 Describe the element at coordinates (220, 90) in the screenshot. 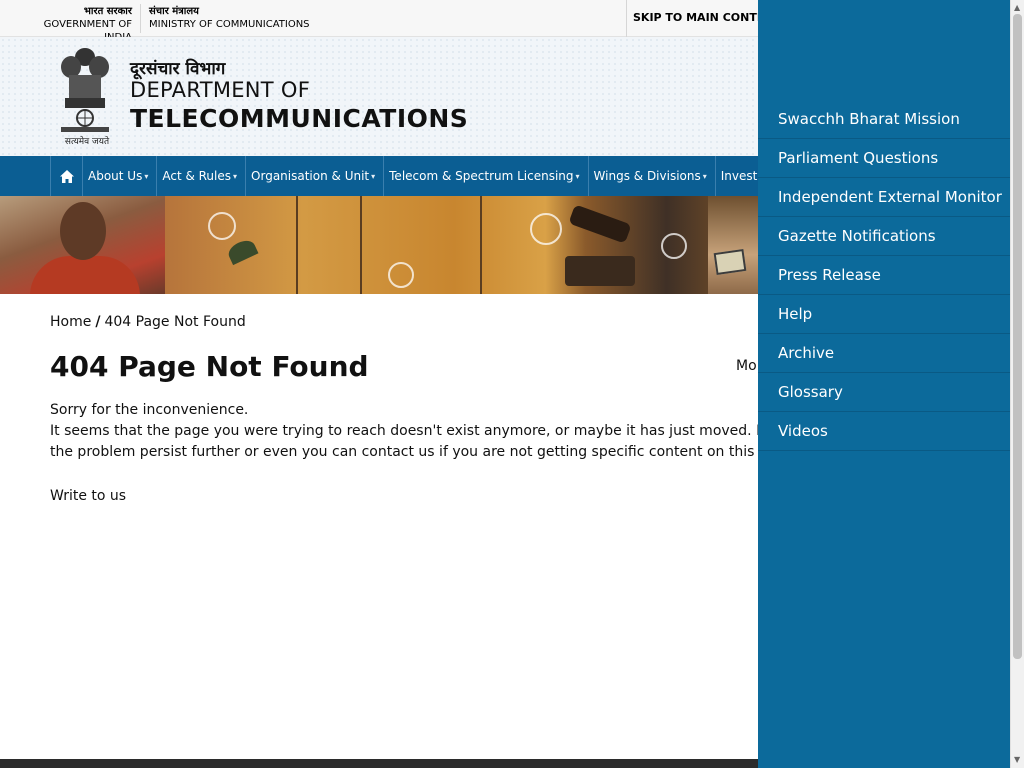

I see `brand-line-1: DEPARTMENT OF` at that location.